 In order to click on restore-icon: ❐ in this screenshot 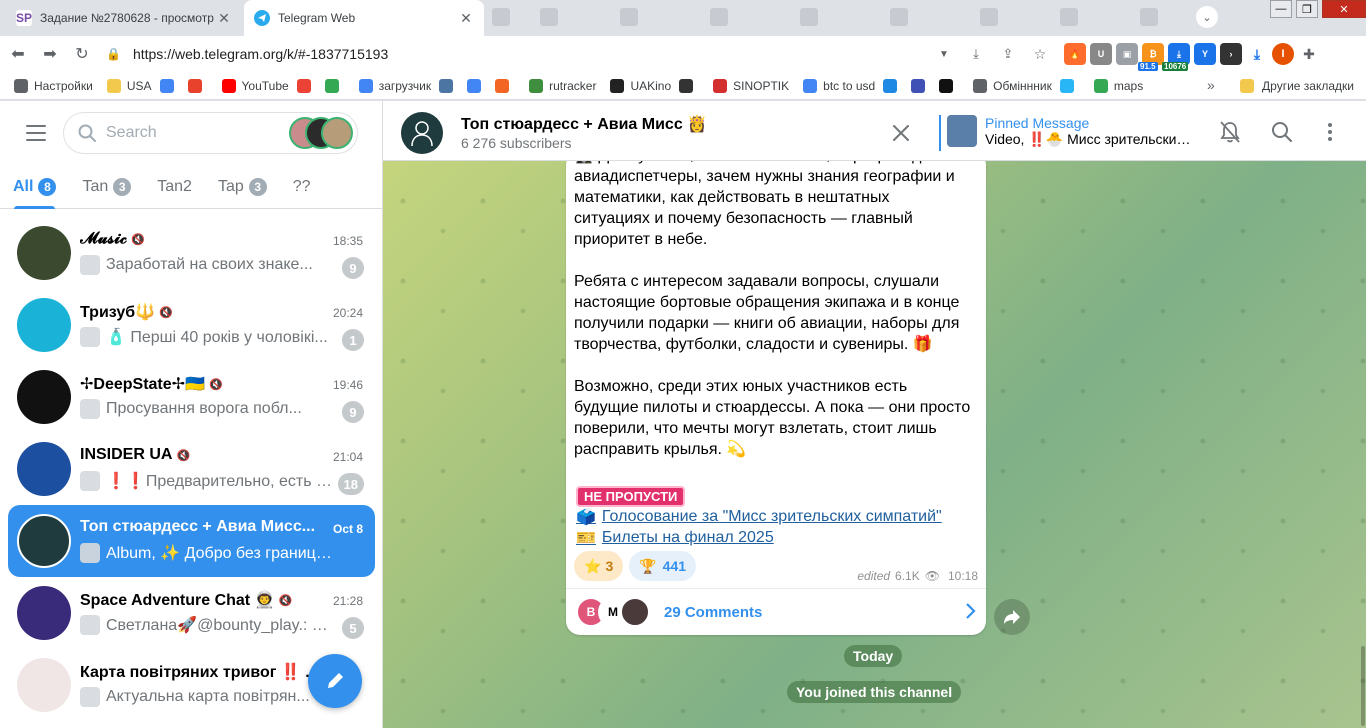, I will do `click(1307, 9)`.